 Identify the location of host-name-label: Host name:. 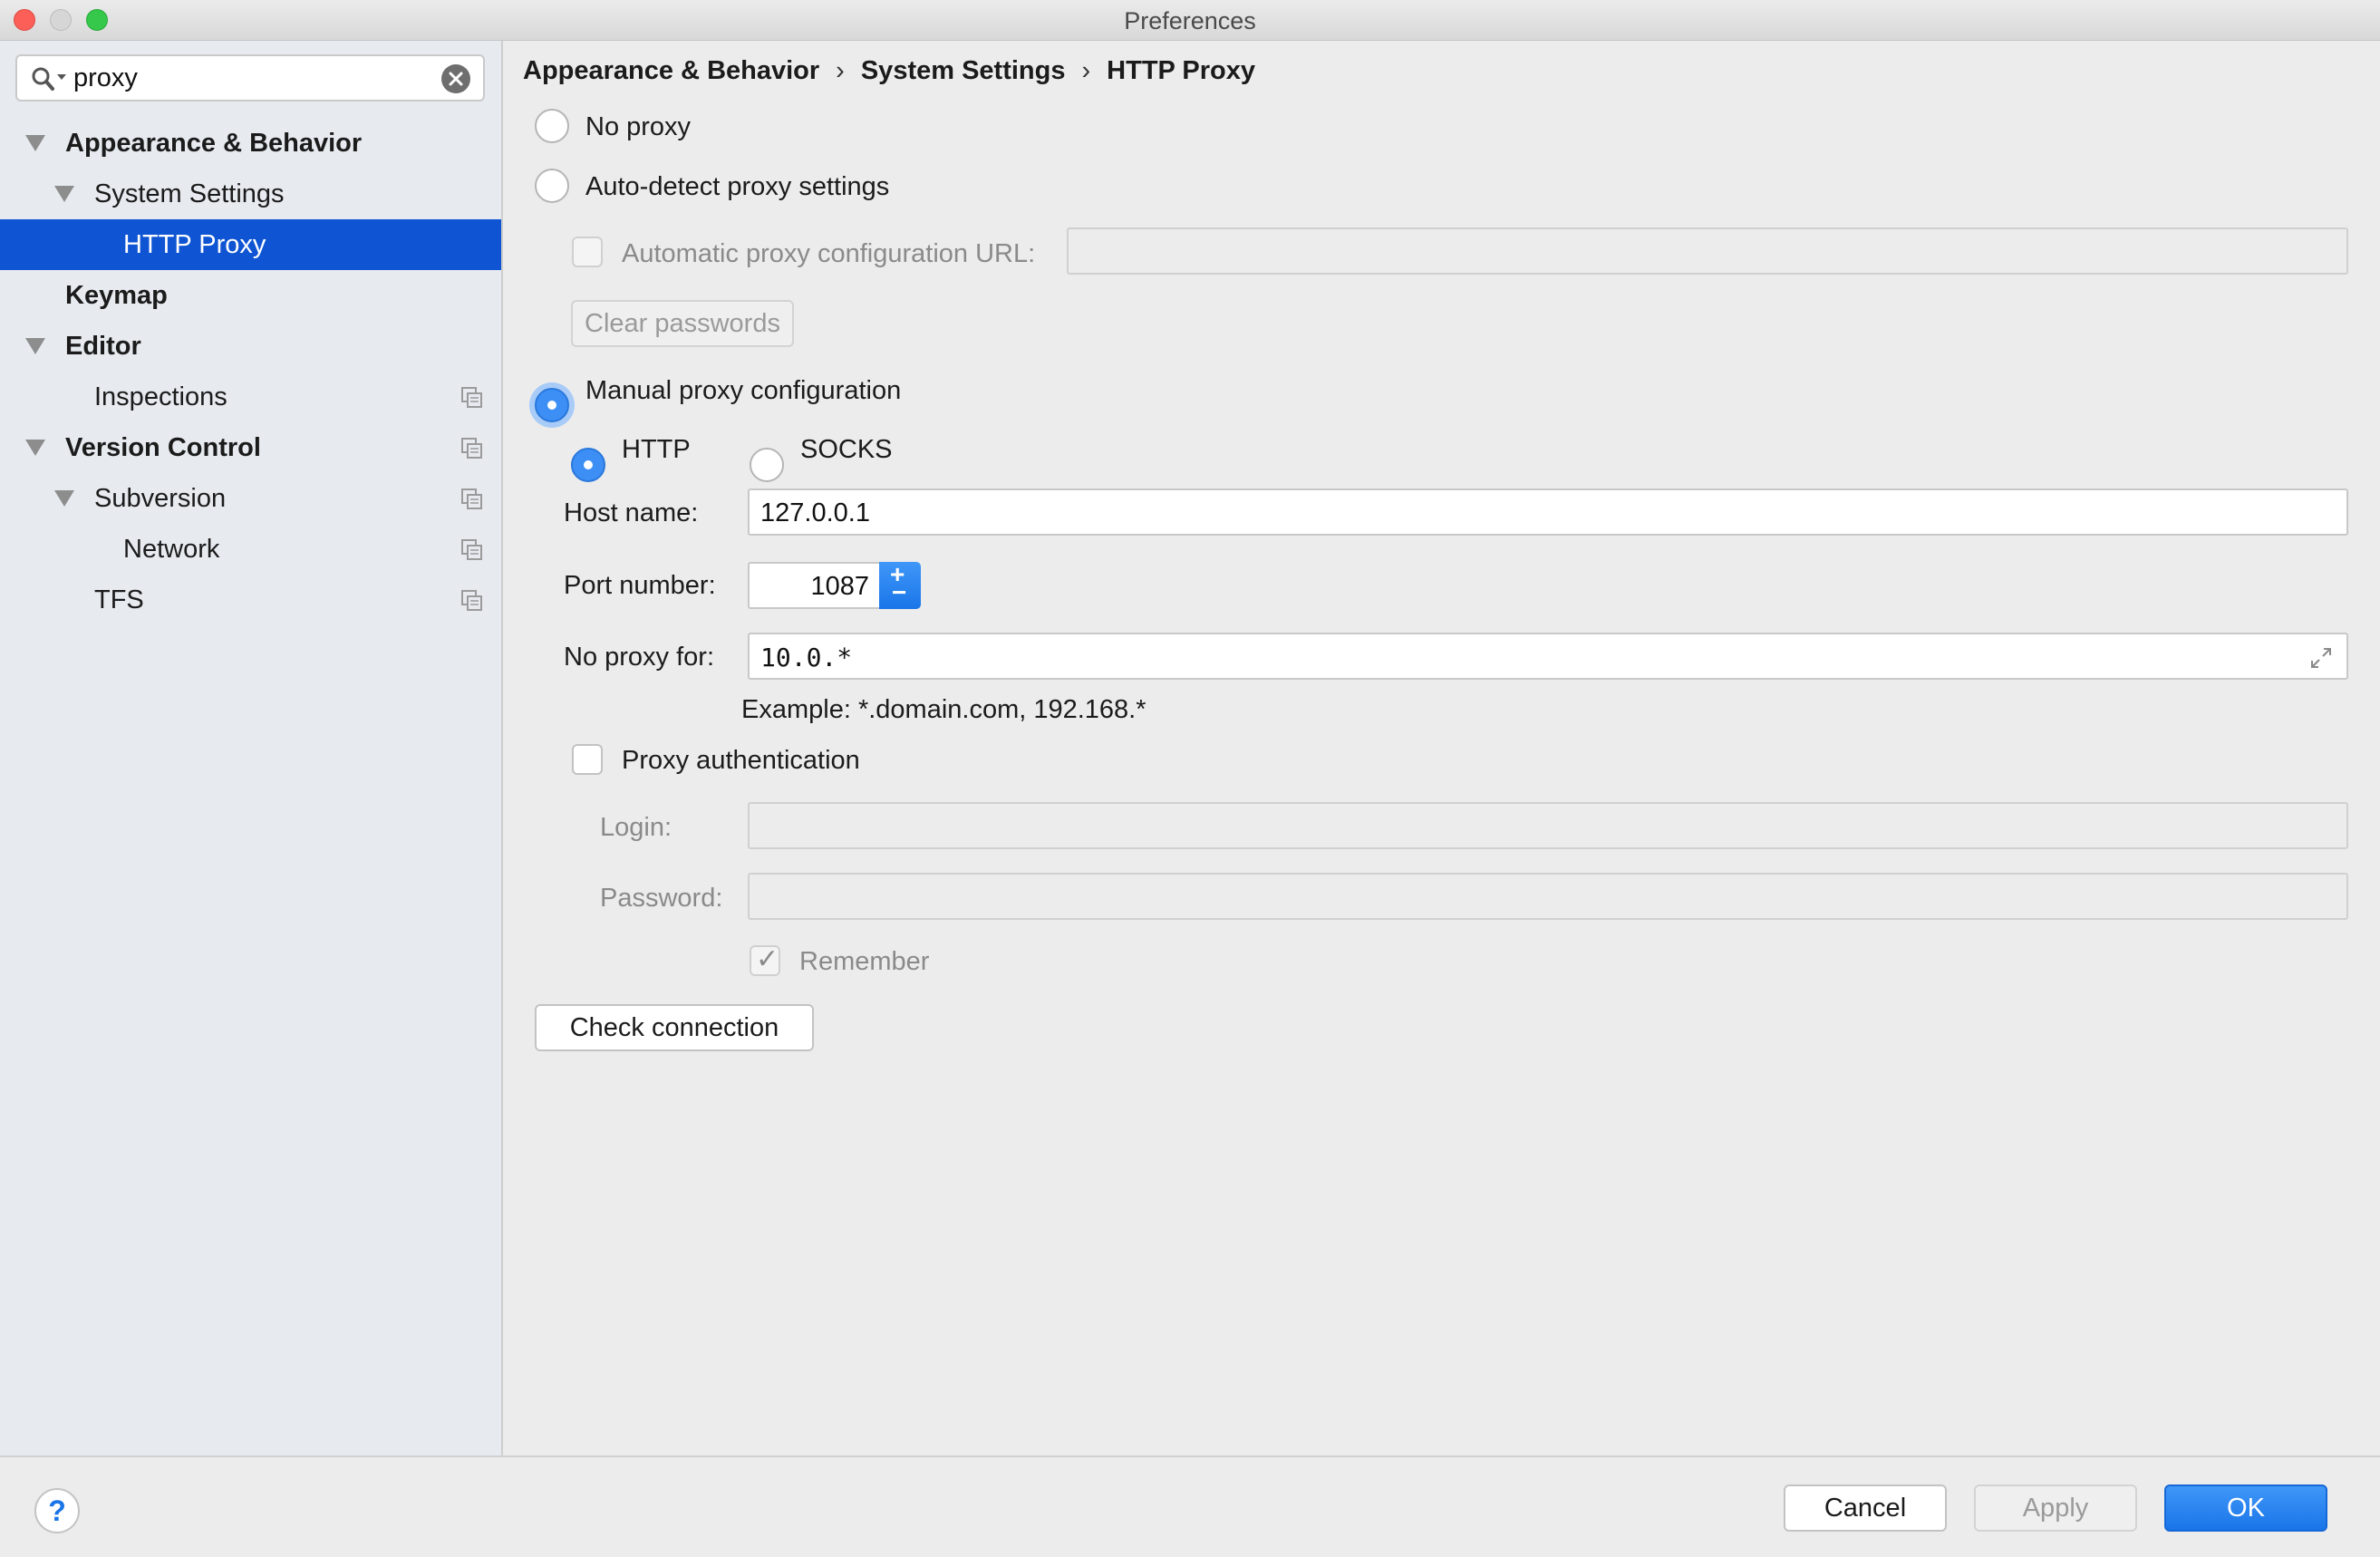
(631, 512).